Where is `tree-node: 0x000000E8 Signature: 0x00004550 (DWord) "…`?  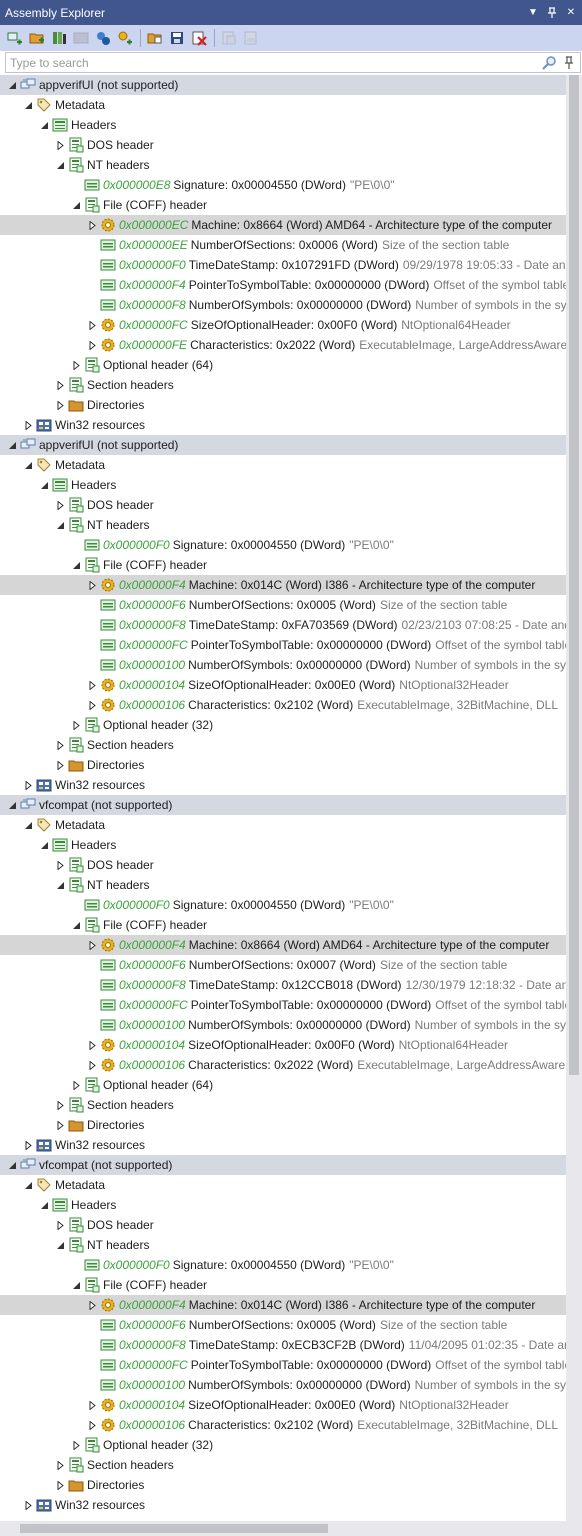
tree-node: 0x000000E8 Signature: 0x00004550 (DWord) "… is located at coordinates (283, 185).